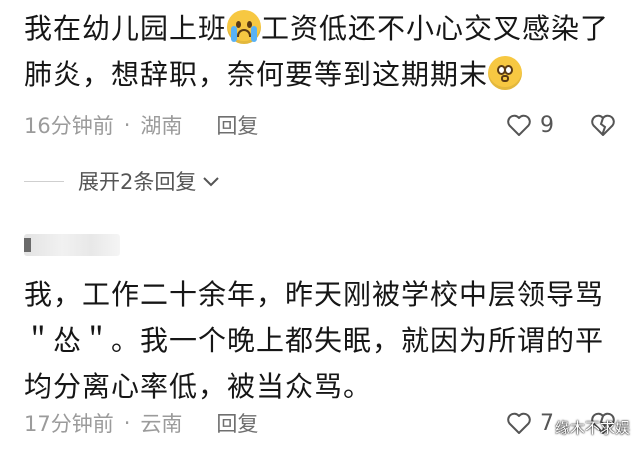 The width and height of the screenshot is (640, 452). What do you see at coordinates (505, 73) in the screenshot?
I see `pleading-face-emoji-icon` at bounding box center [505, 73].